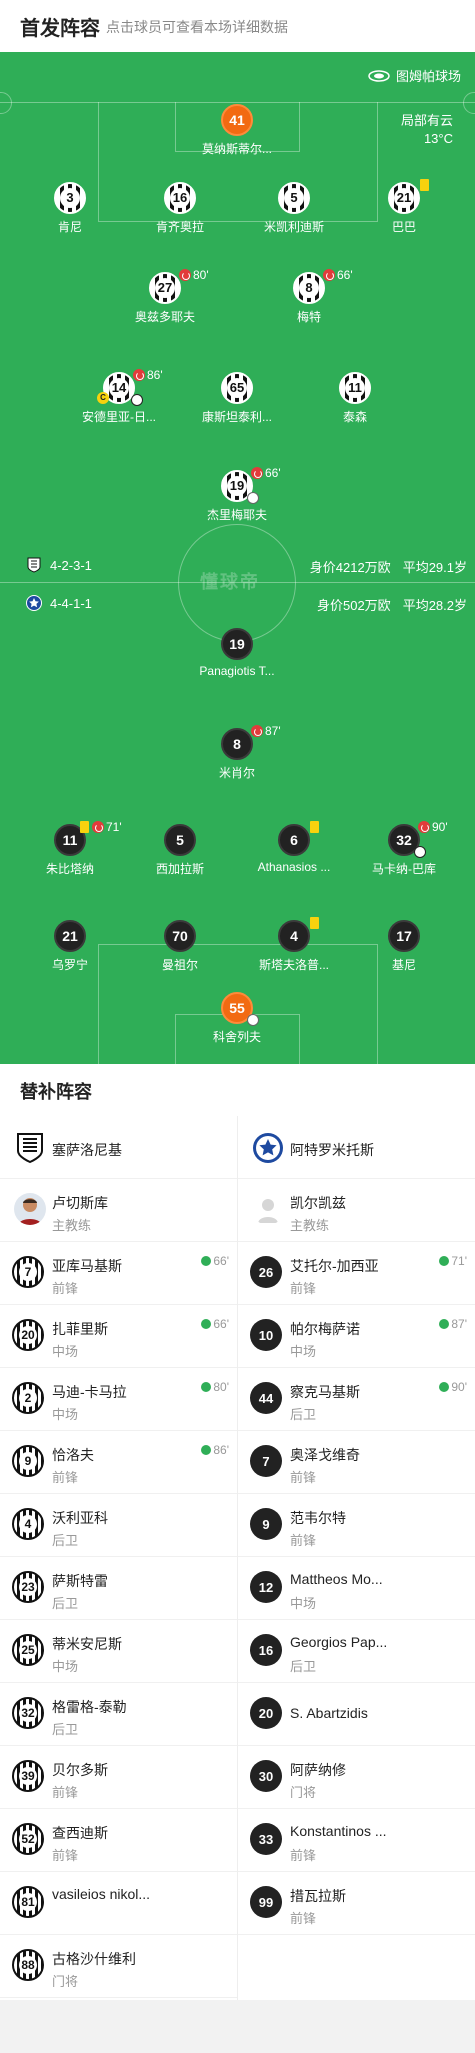 This screenshot has width=475, height=2053. I want to click on away-crest-icon, so click(34, 603).